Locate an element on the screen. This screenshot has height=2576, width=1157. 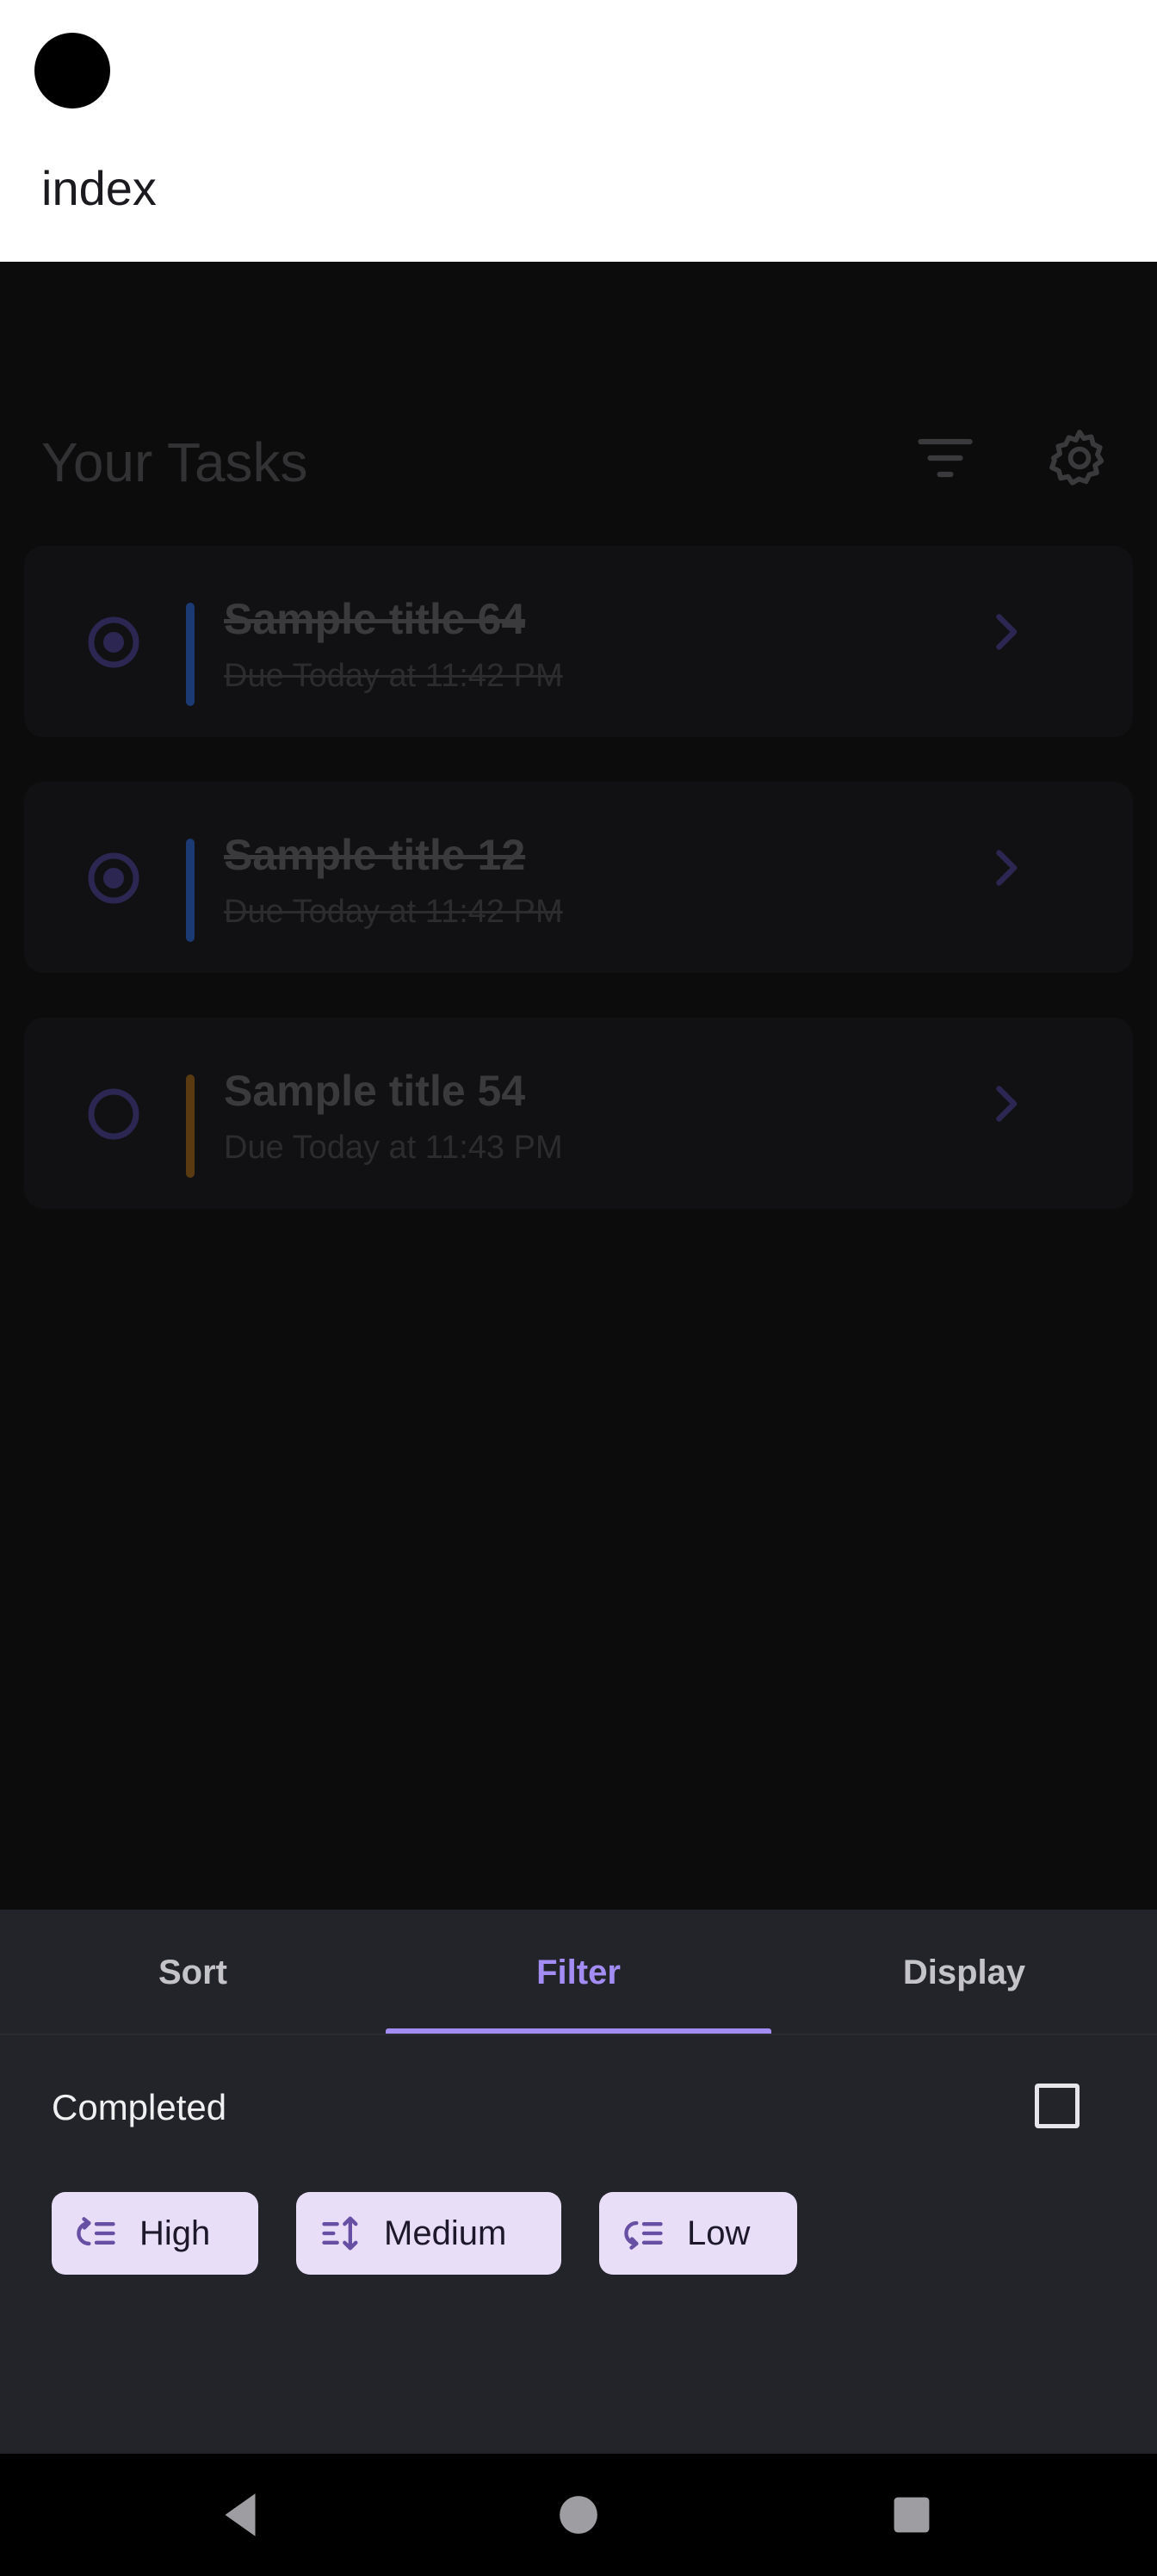
route-title: index is located at coordinates (99, 188).